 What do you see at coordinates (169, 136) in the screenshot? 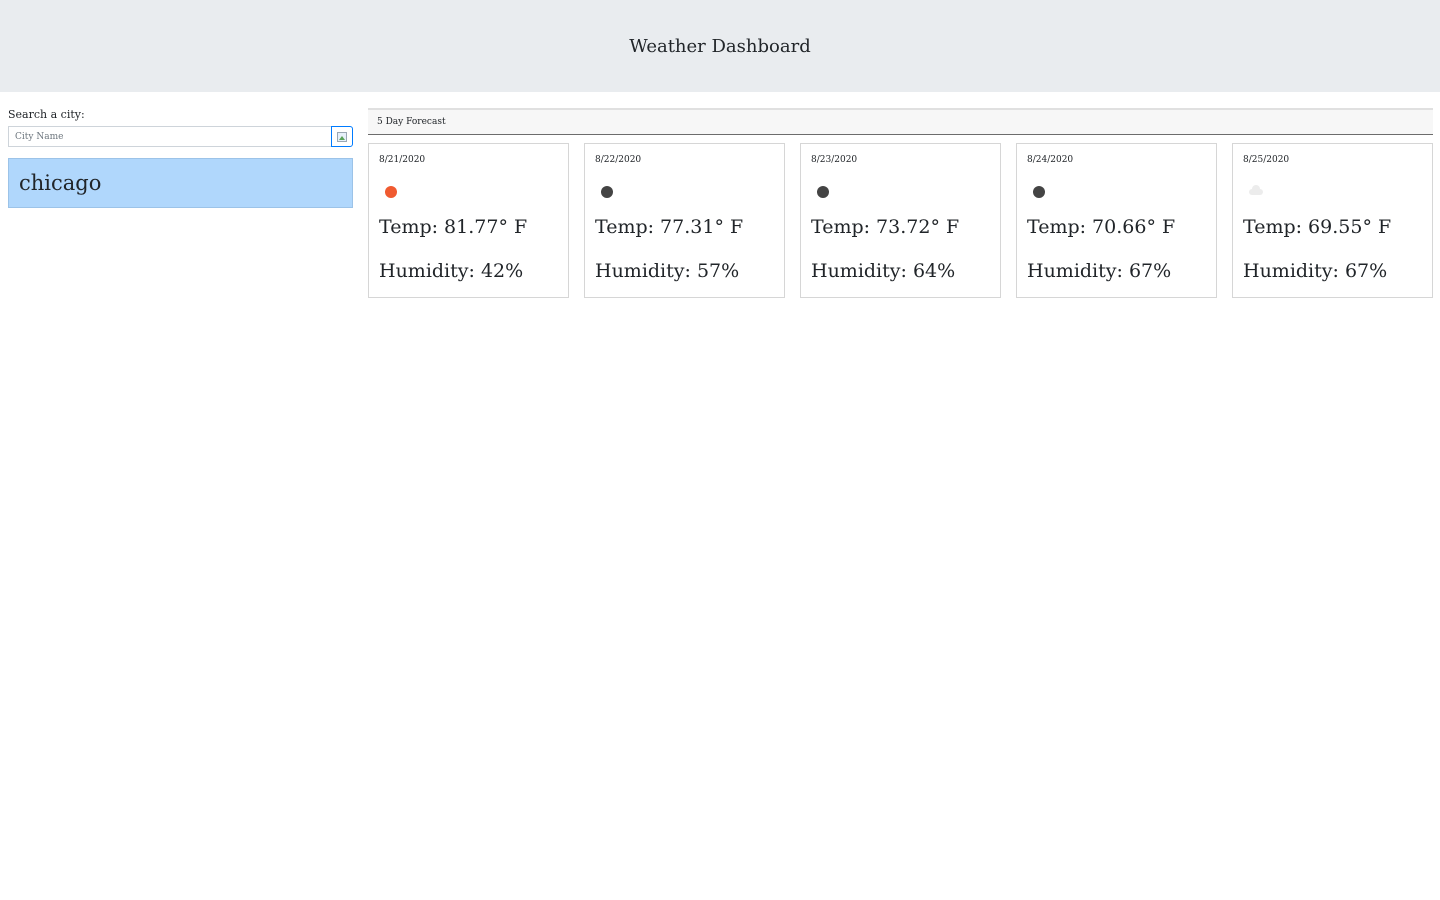
I see `city-search-input` at bounding box center [169, 136].